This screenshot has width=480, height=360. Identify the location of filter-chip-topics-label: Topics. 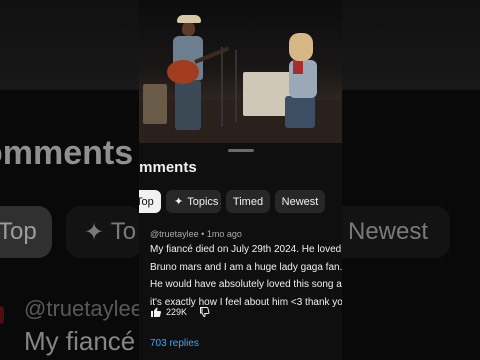
(203, 201).